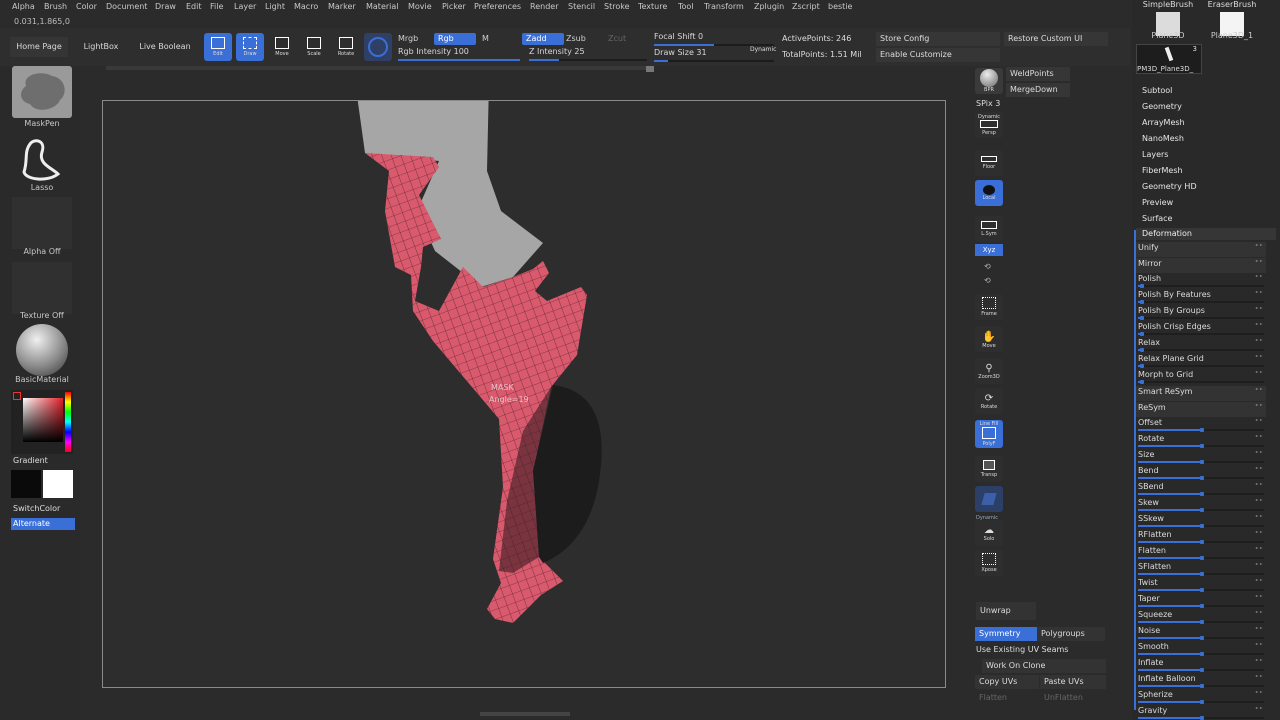 This screenshot has width=1280, height=720. What do you see at coordinates (39, 47) in the screenshot?
I see `home-page-button: Home Page` at bounding box center [39, 47].